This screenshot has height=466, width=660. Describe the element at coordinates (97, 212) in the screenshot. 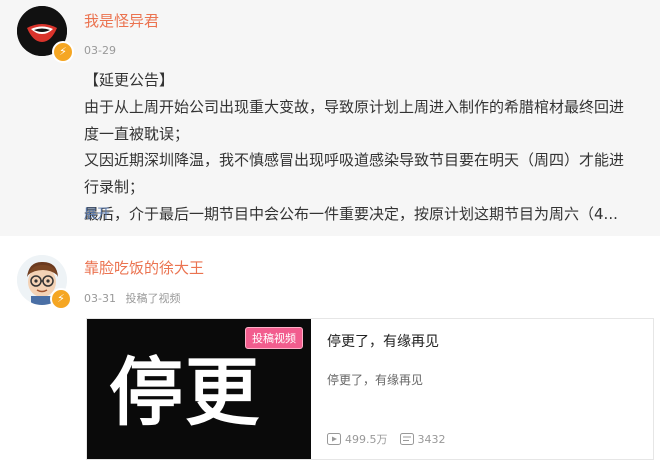

I see `expand-link: 展开` at that location.